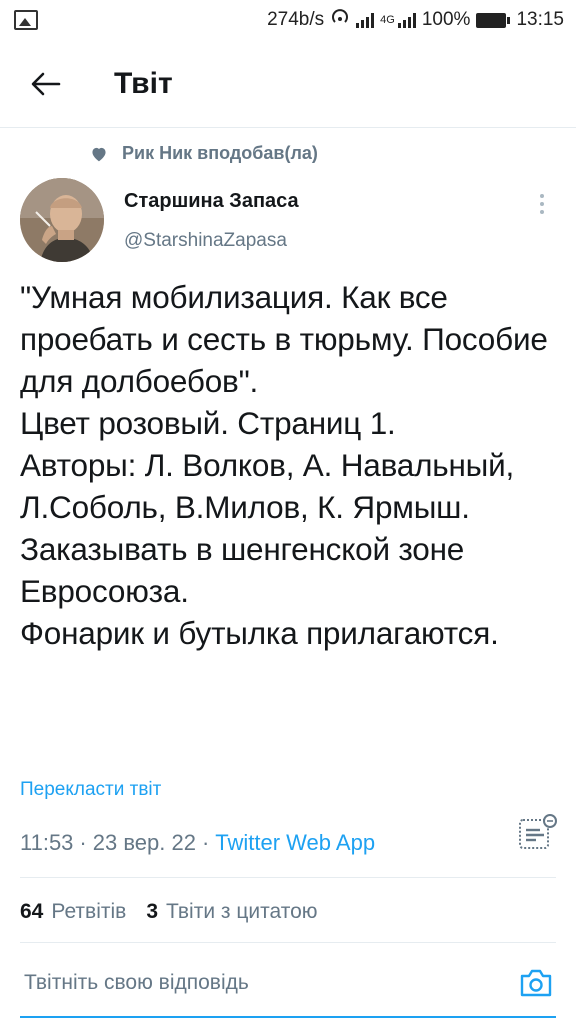 Image resolution: width=576 pixels, height=1024 pixels. I want to click on clock: 13:15, so click(540, 19).